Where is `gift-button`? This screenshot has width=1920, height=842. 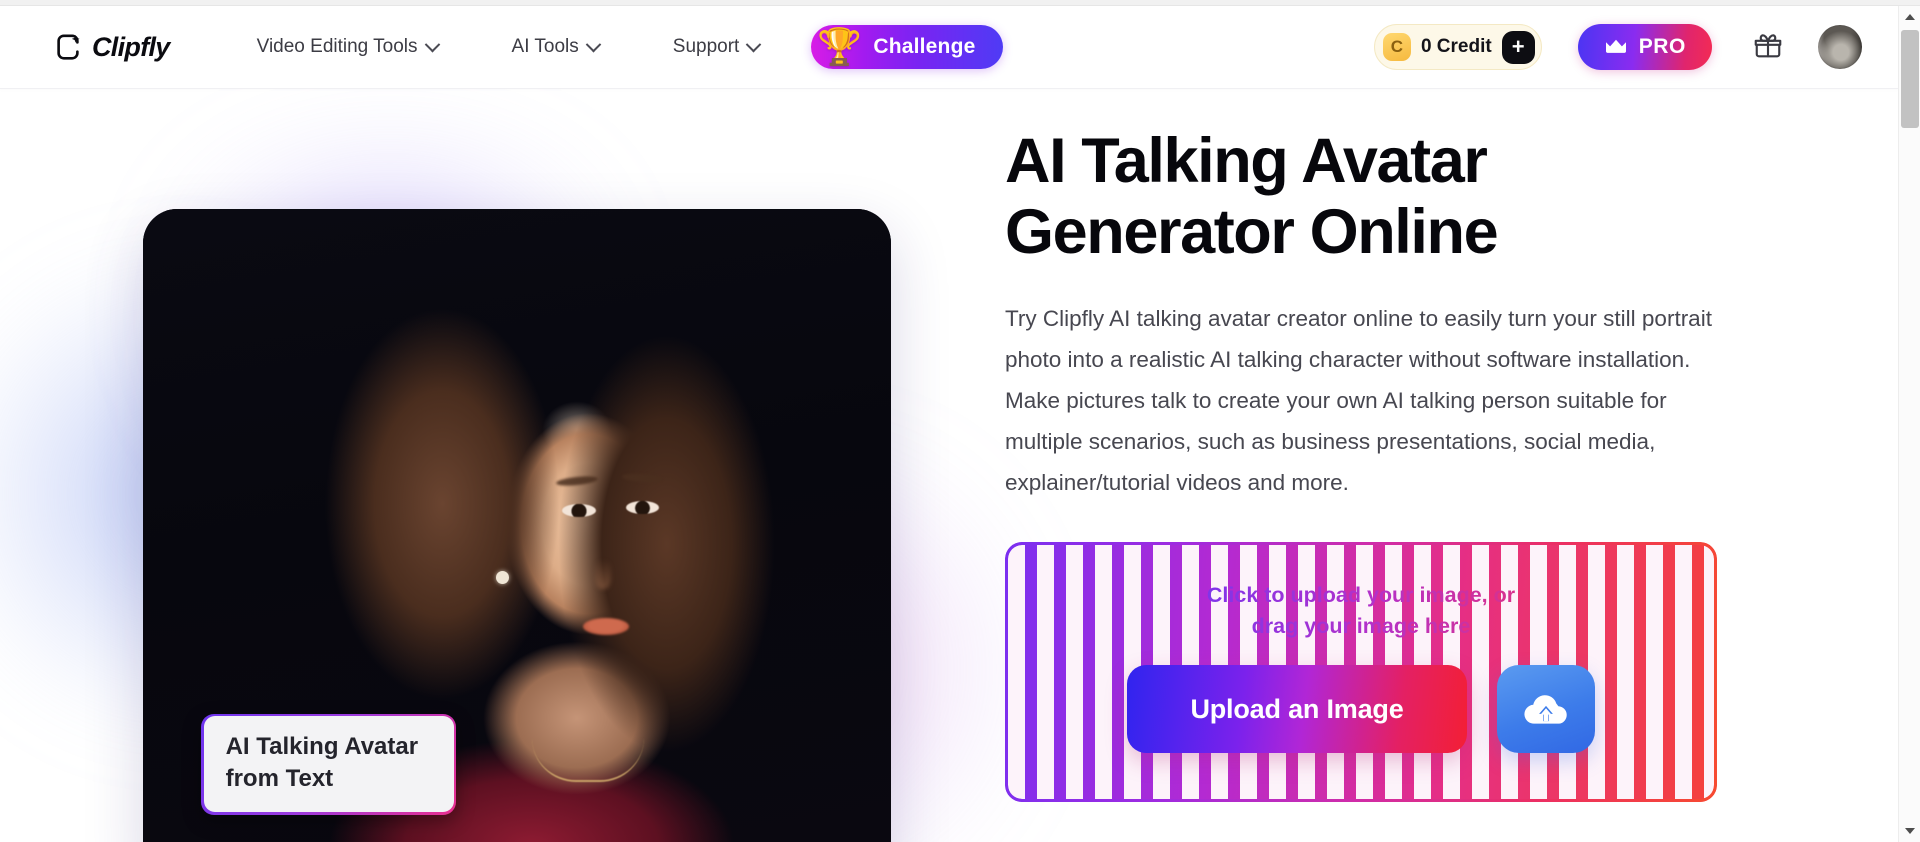 gift-button is located at coordinates (1768, 47).